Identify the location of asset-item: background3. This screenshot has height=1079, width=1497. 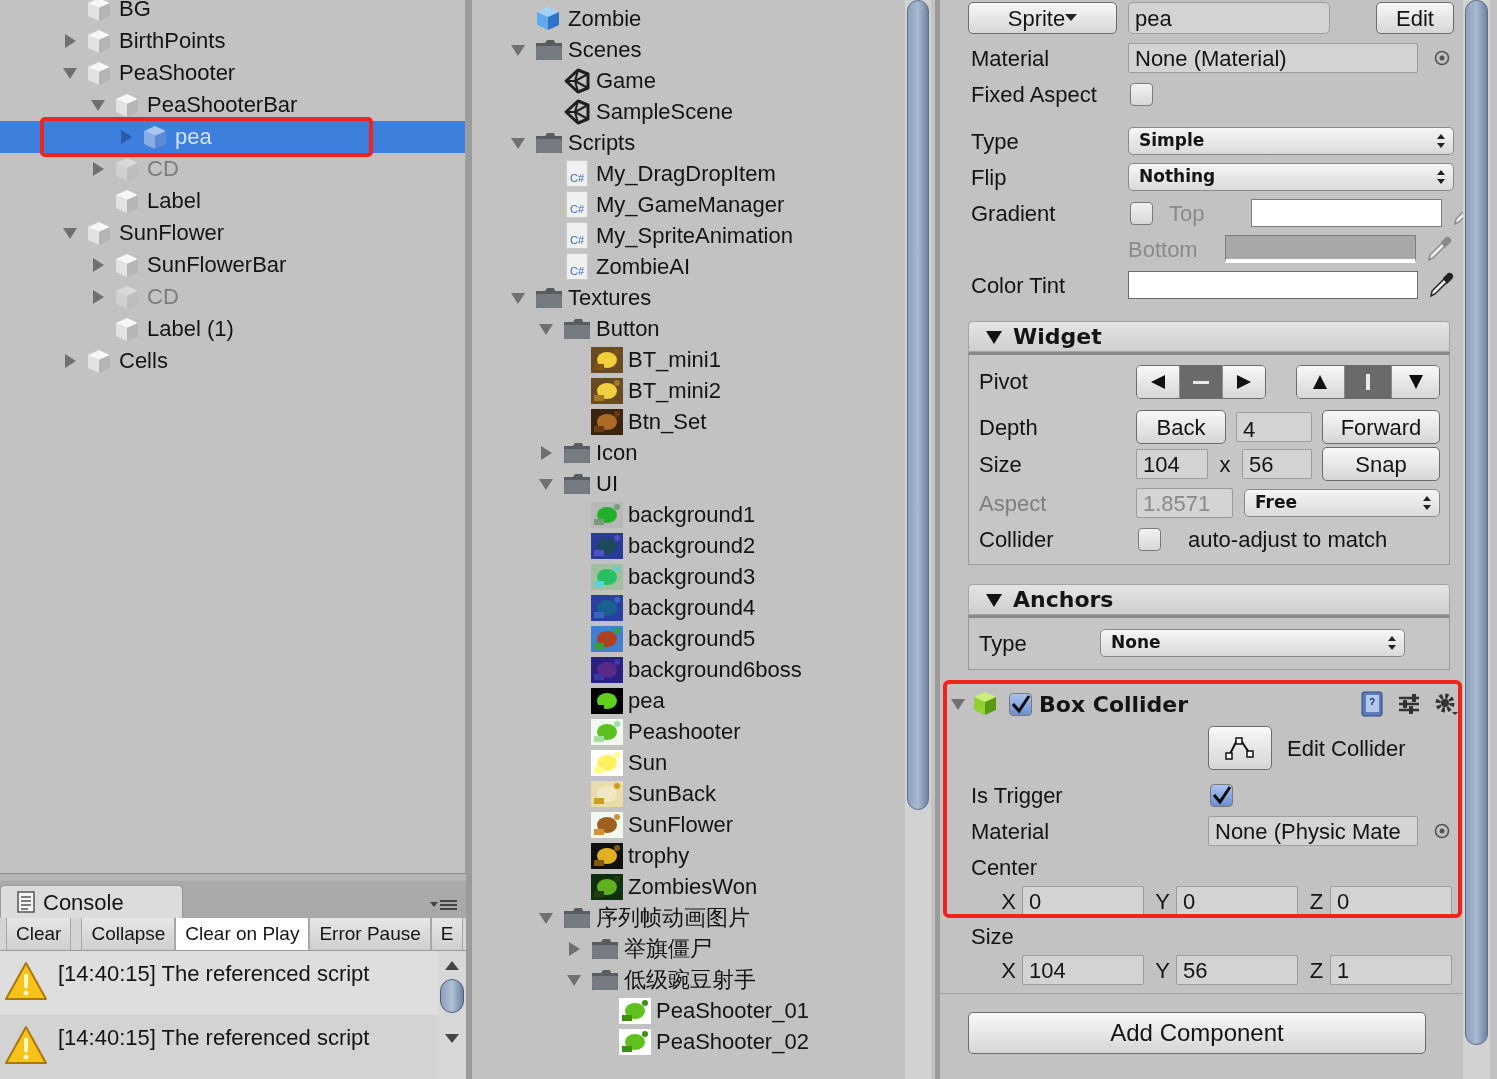
(692, 576).